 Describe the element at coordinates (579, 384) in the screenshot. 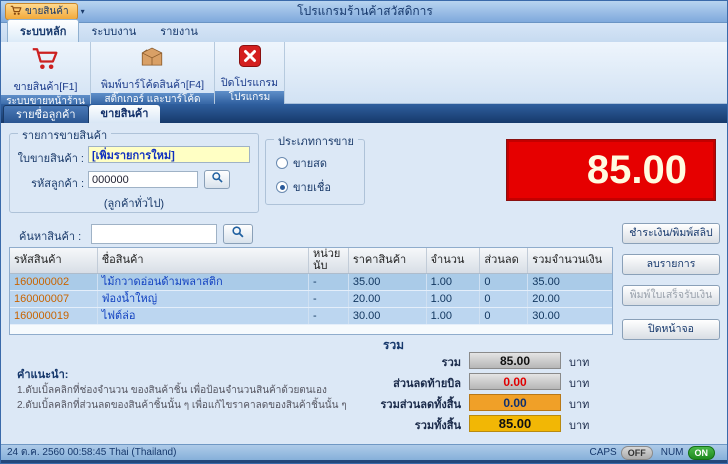

I see `summary-bill-discount-unit: บาท` at that location.